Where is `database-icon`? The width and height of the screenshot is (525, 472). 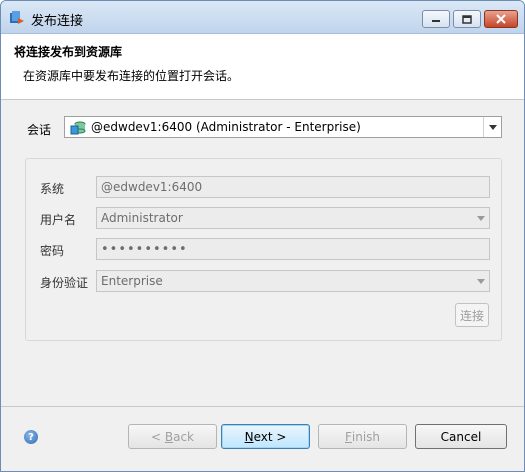
database-icon is located at coordinates (78, 128).